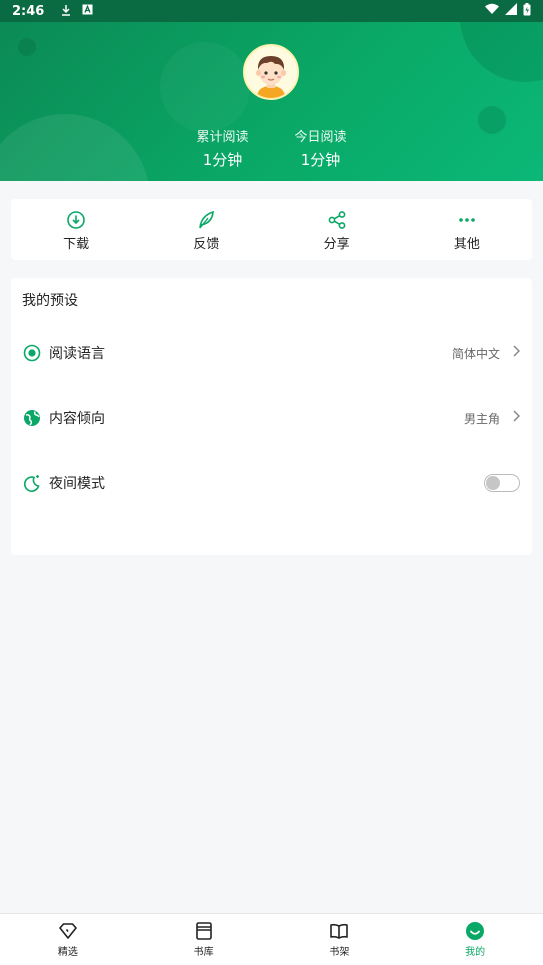 This screenshot has height=965, width=543. Describe the element at coordinates (271, 353) in the screenshot. I see `reading-language-row: 阅读语言 简体中文` at that location.